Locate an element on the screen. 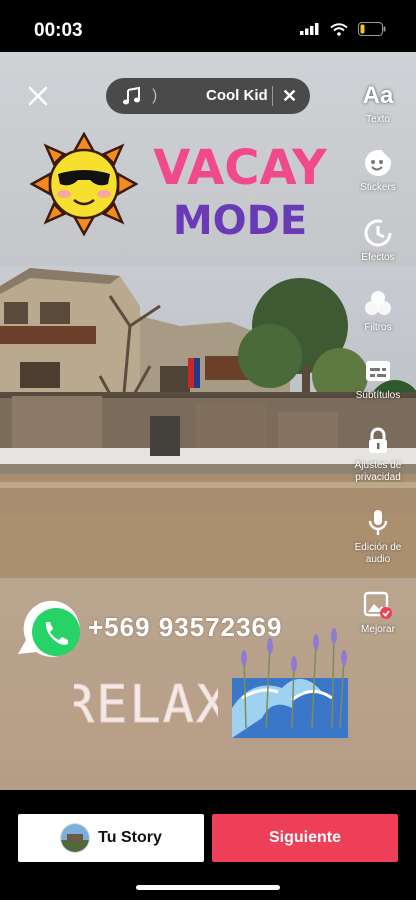  filters-icon is located at coordinates (378, 303).